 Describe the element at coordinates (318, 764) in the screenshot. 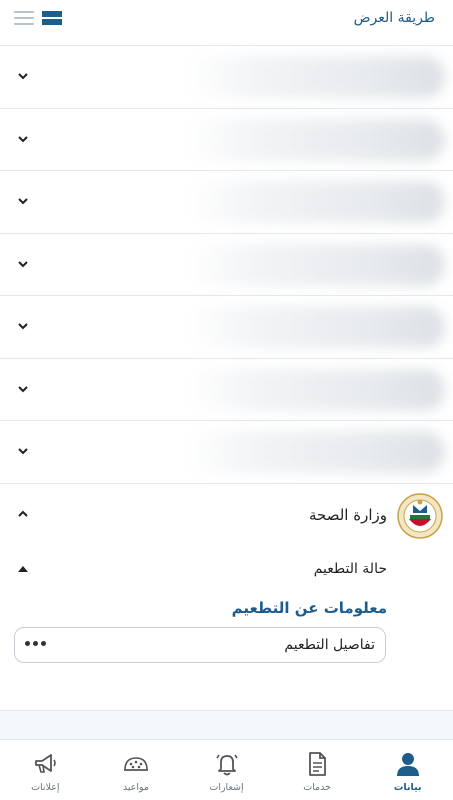

I see `document-icon` at that location.